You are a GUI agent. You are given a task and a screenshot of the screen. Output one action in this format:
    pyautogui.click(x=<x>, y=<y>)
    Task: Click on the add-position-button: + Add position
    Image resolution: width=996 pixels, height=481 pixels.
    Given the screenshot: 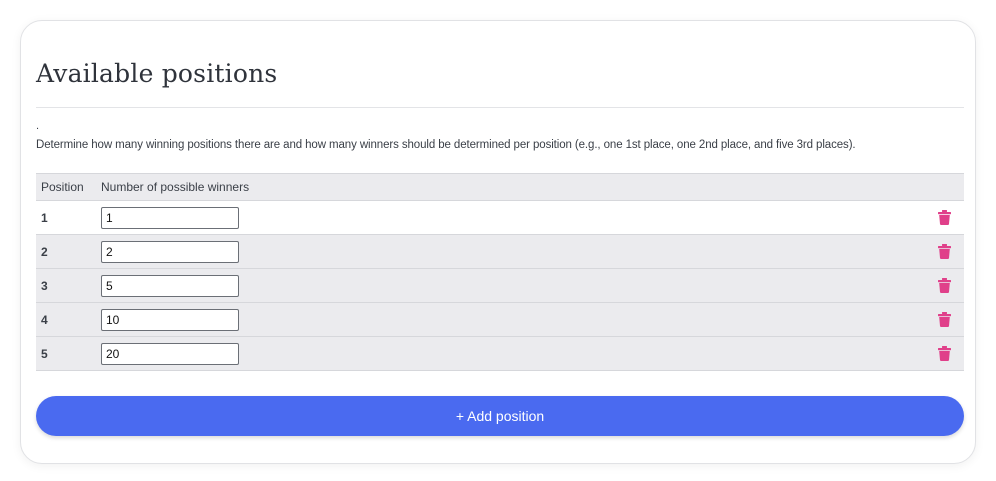 What is the action you would take?
    pyautogui.click(x=500, y=416)
    